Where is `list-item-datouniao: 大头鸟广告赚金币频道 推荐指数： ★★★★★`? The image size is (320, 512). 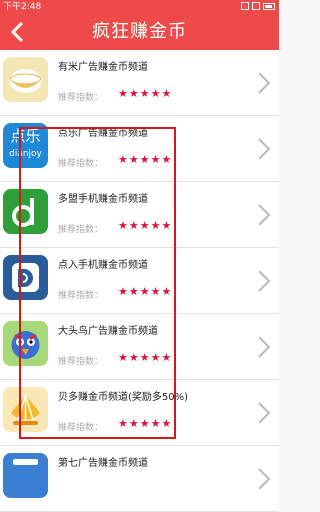 list-item-datouniao: 大头鸟广告赚金币频道 推荐指数： ★★★★★ is located at coordinates (139, 347).